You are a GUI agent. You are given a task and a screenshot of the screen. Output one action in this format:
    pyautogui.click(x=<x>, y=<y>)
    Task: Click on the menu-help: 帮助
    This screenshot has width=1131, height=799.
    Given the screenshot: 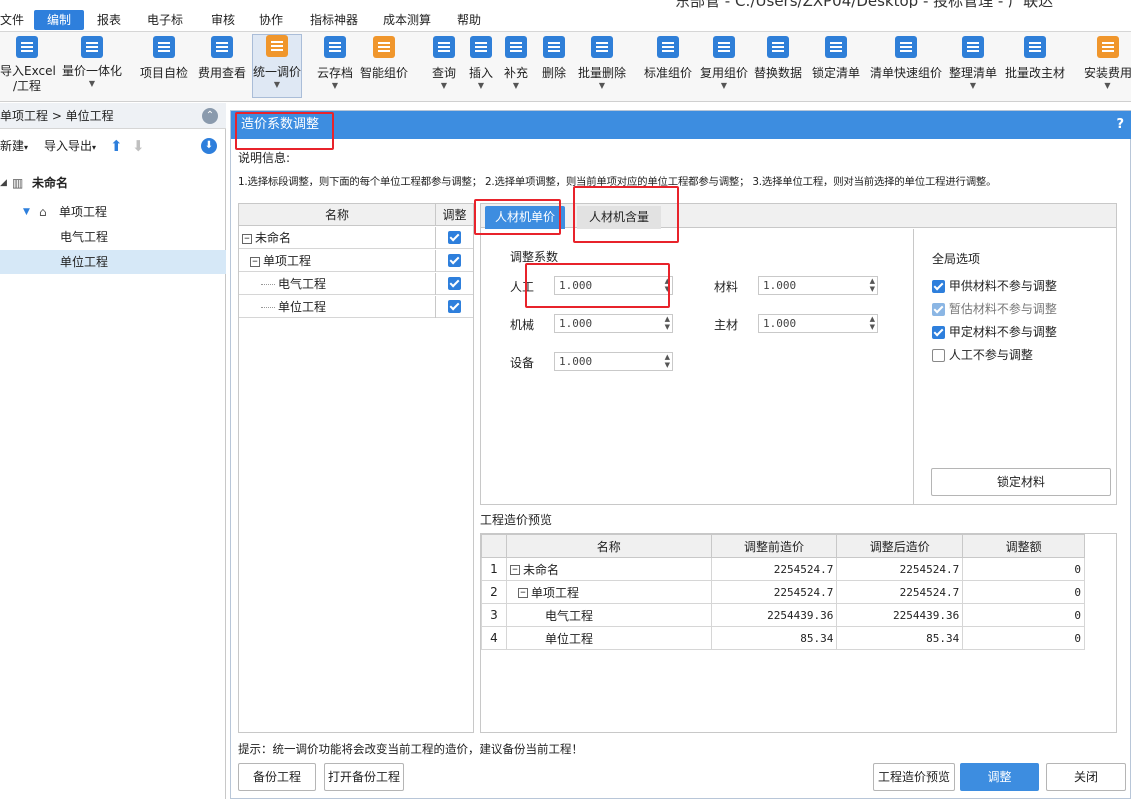 What is the action you would take?
    pyautogui.click(x=469, y=19)
    